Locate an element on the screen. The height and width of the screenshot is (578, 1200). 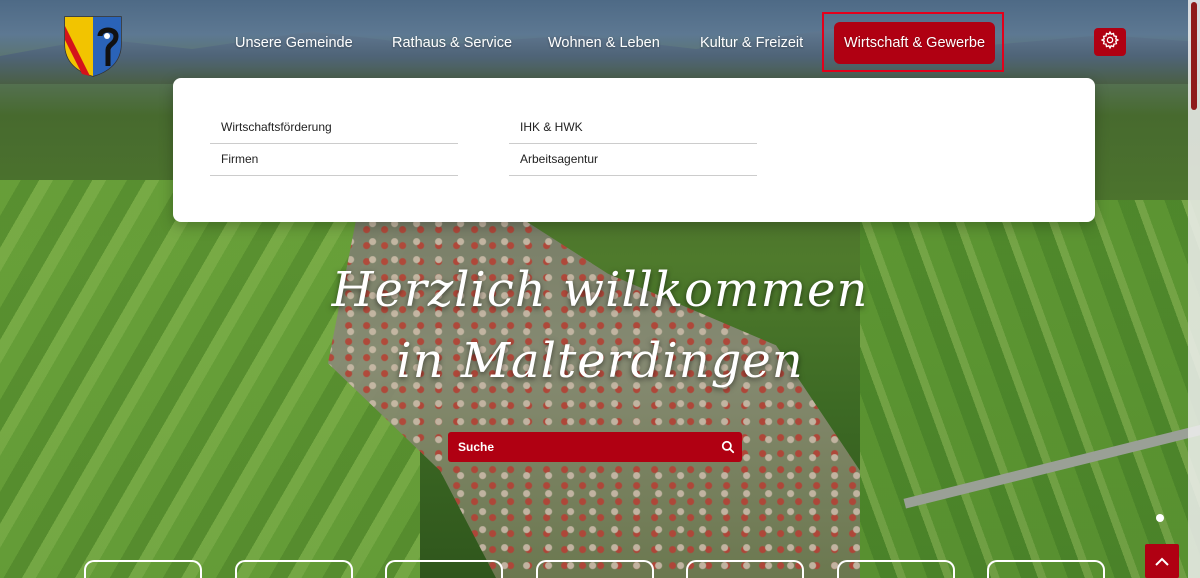
hero-title-line-1: Herzlich willkommen is located at coordinates (600, 290).